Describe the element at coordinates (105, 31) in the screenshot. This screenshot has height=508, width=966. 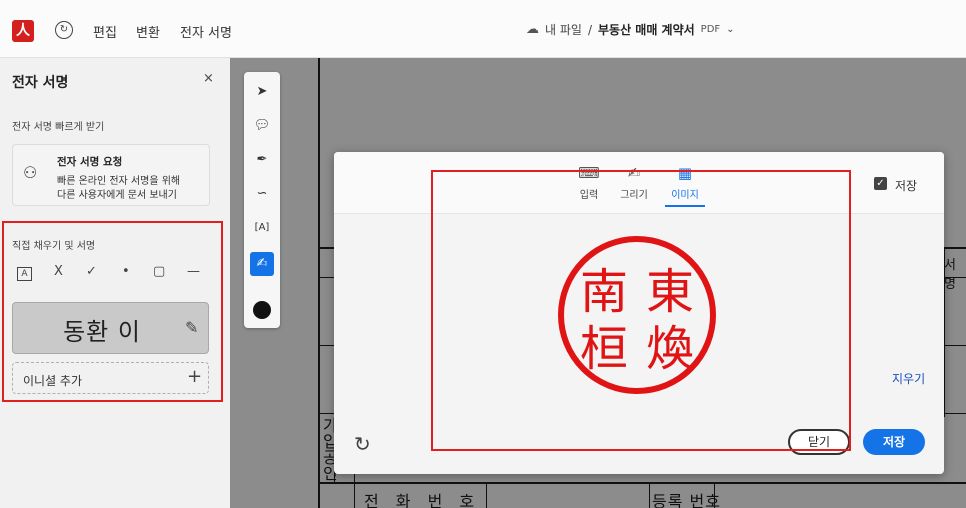
I see `nav-edit: 편집` at that location.